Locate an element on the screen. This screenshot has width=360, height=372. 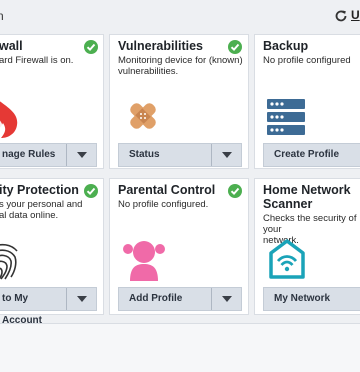
manage-rules-button-group: nage Rules is located at coordinates (48, 155).